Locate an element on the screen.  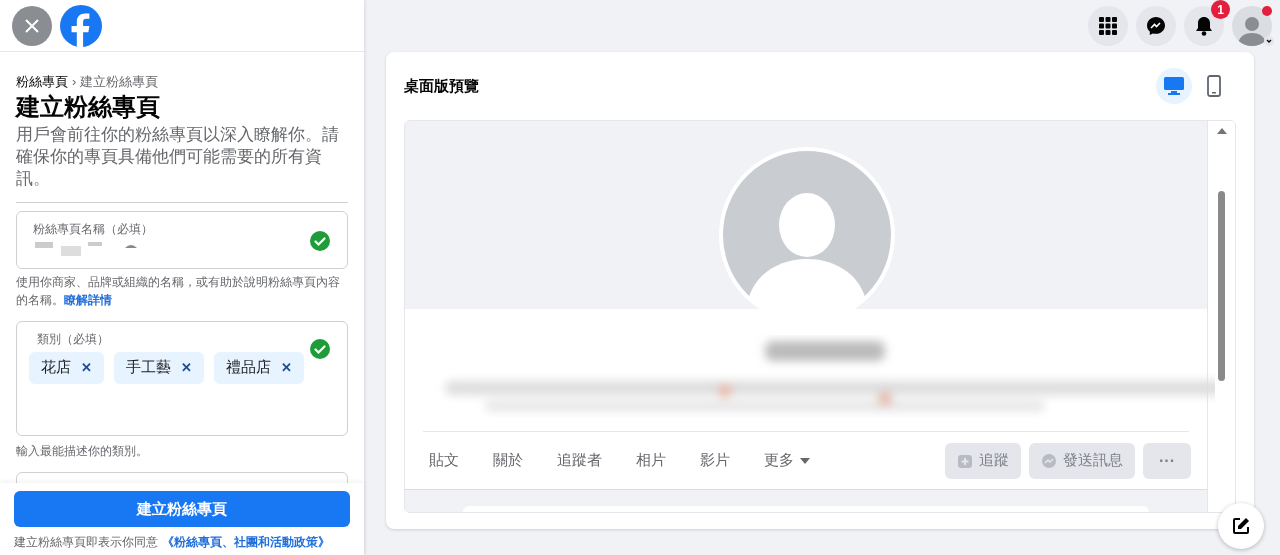
profile-tab: 相片 is located at coordinates (651, 460).